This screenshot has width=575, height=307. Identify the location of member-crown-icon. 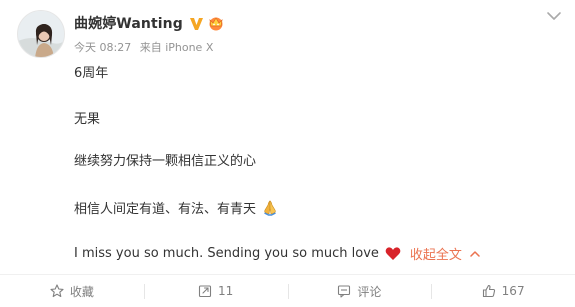
(216, 23).